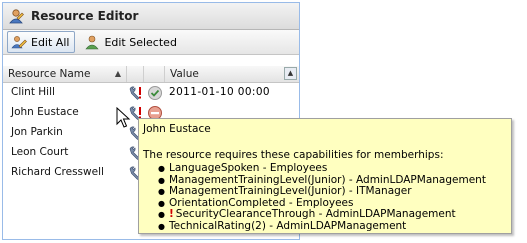  I want to click on resource-name: Leon Court, so click(40, 152).